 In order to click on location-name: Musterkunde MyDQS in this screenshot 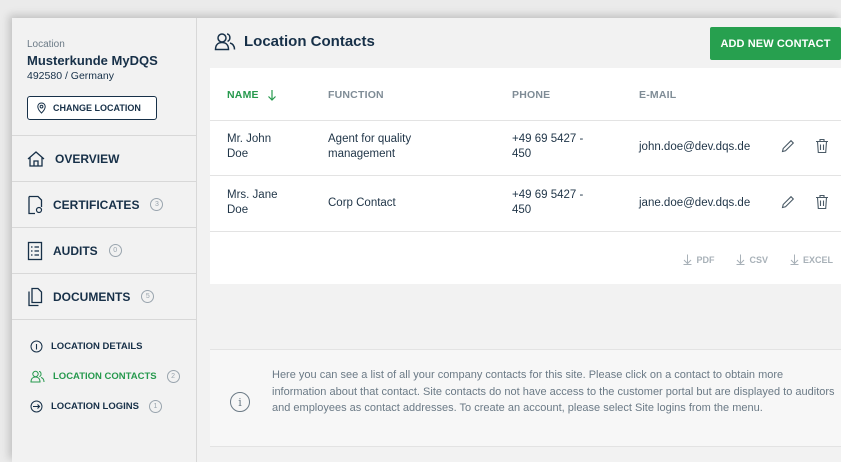, I will do `click(92, 60)`.